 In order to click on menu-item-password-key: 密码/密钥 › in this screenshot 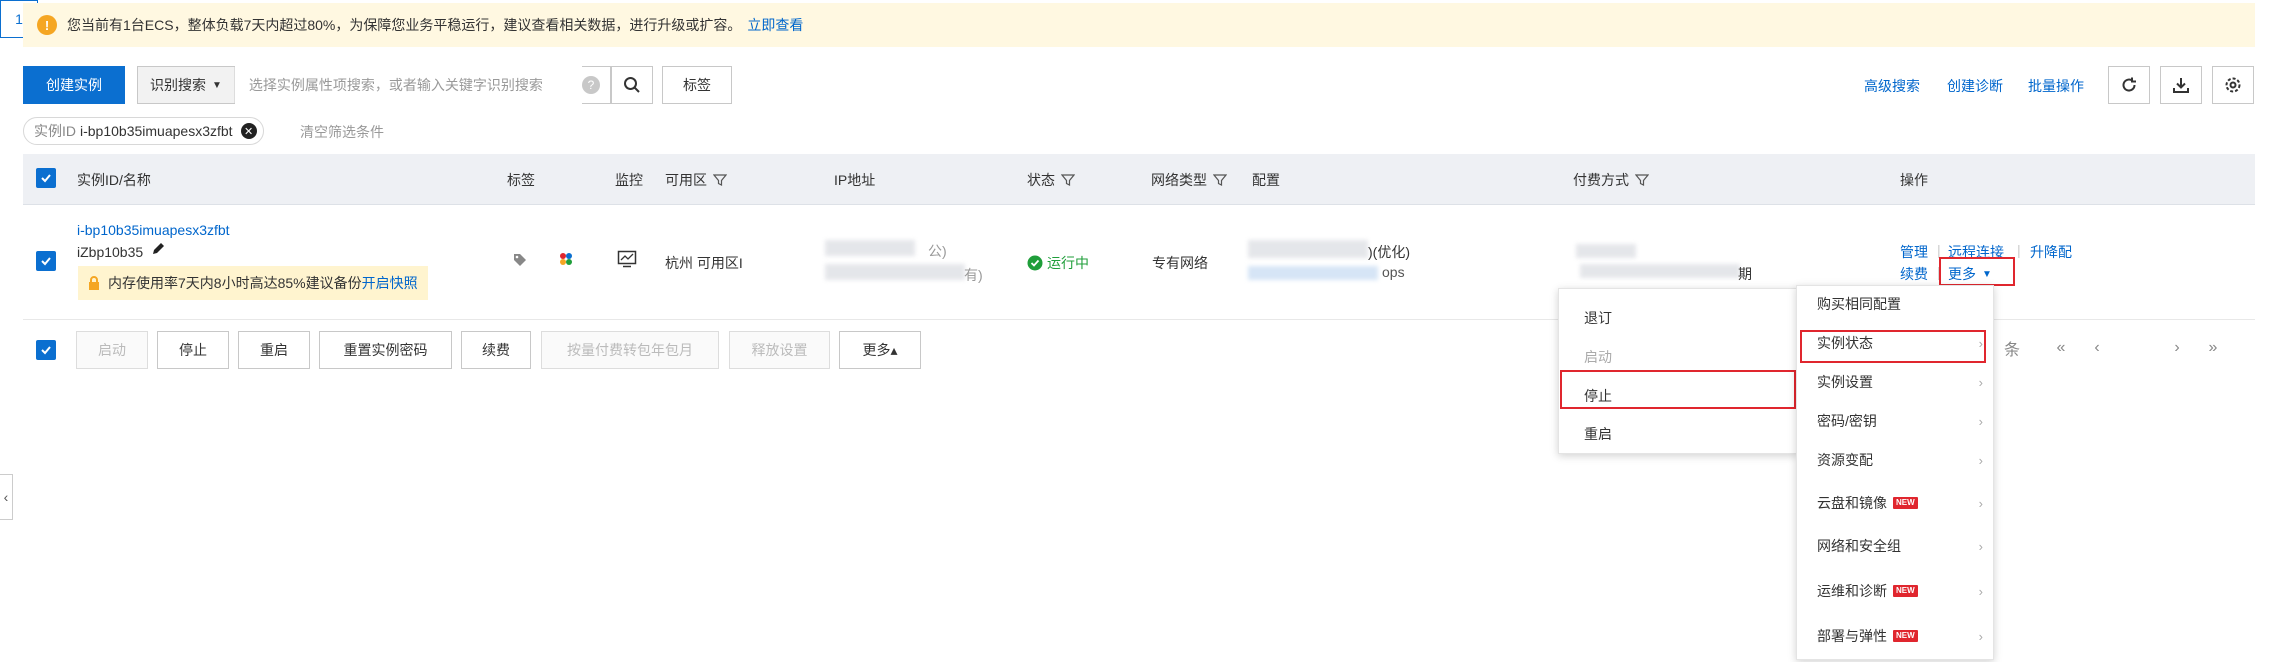, I will do `click(1895, 421)`.